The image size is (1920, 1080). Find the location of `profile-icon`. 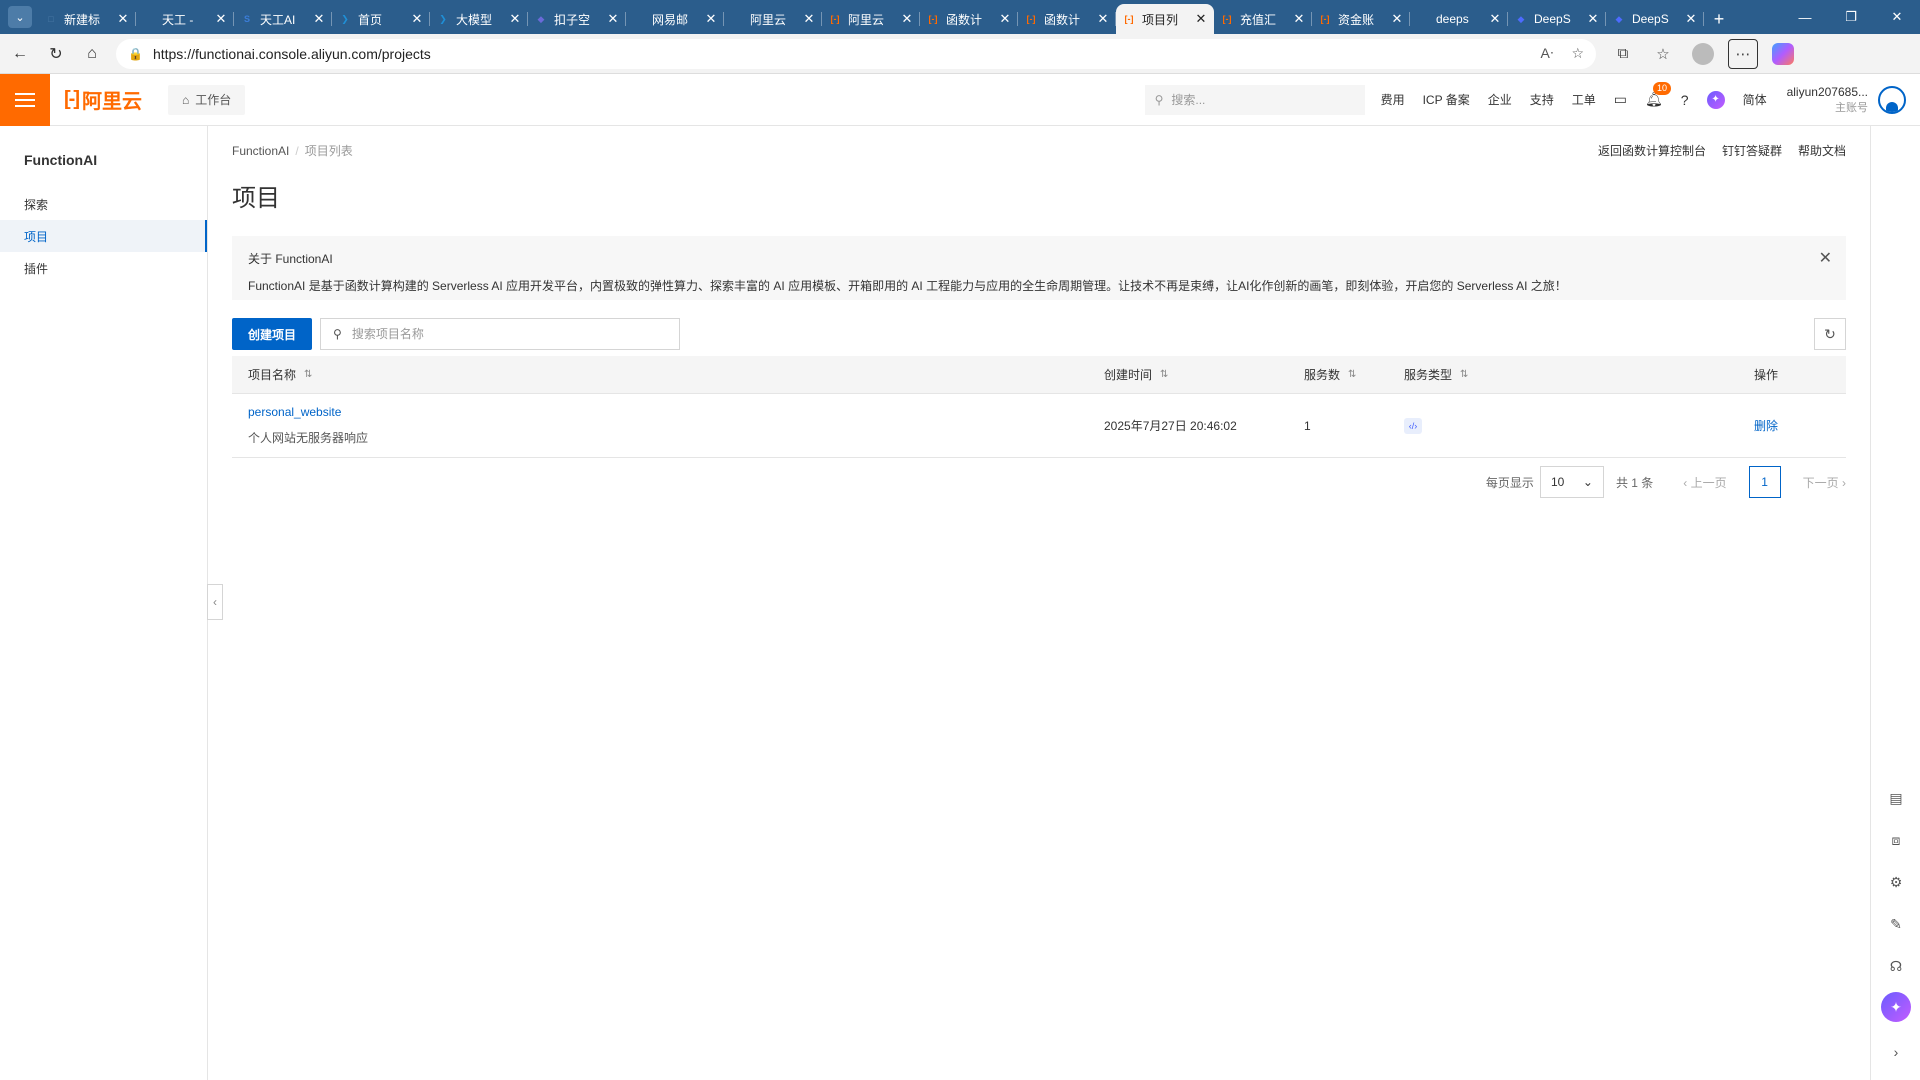

profile-icon is located at coordinates (1703, 54).